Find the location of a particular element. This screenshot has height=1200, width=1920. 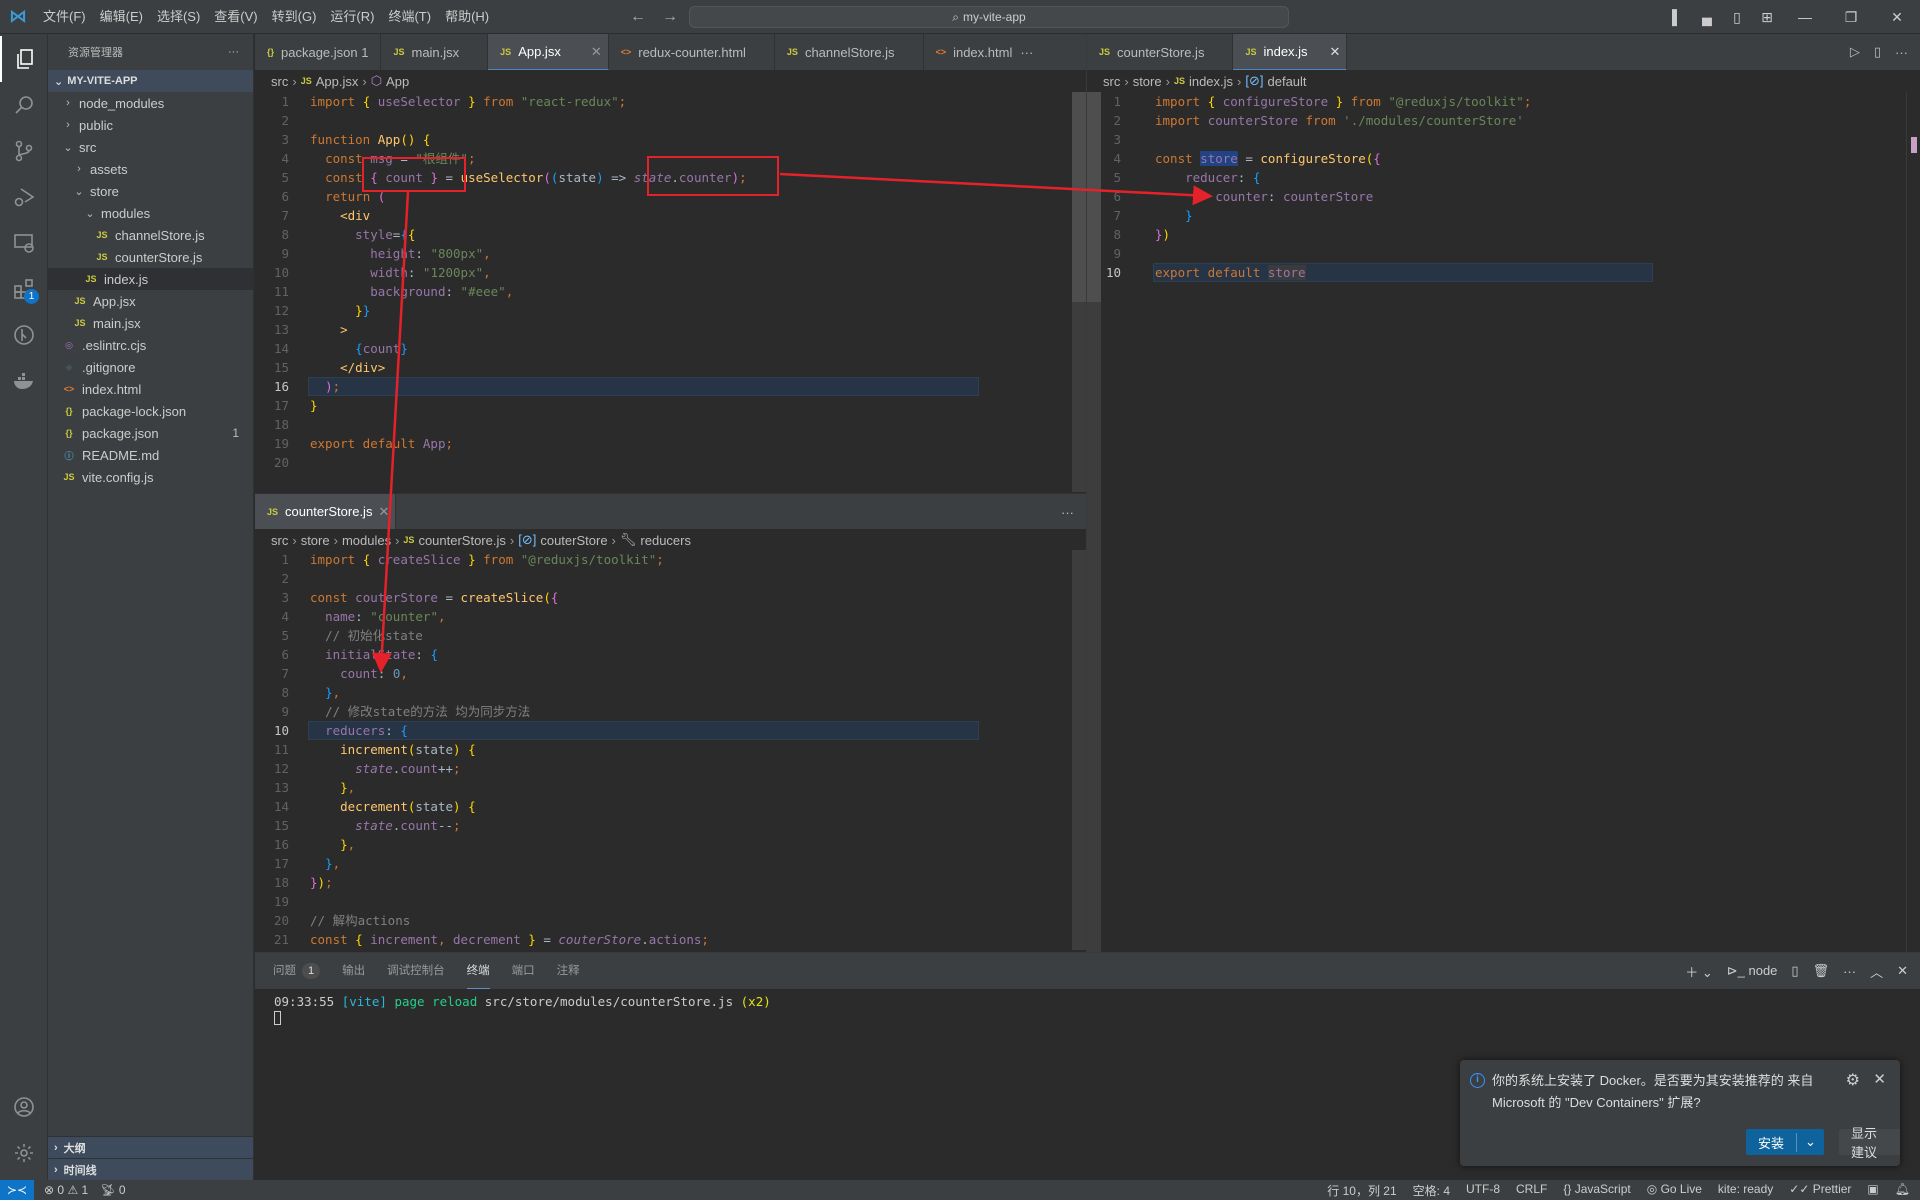

forward-arrow-icon: → is located at coordinates (670, 17).